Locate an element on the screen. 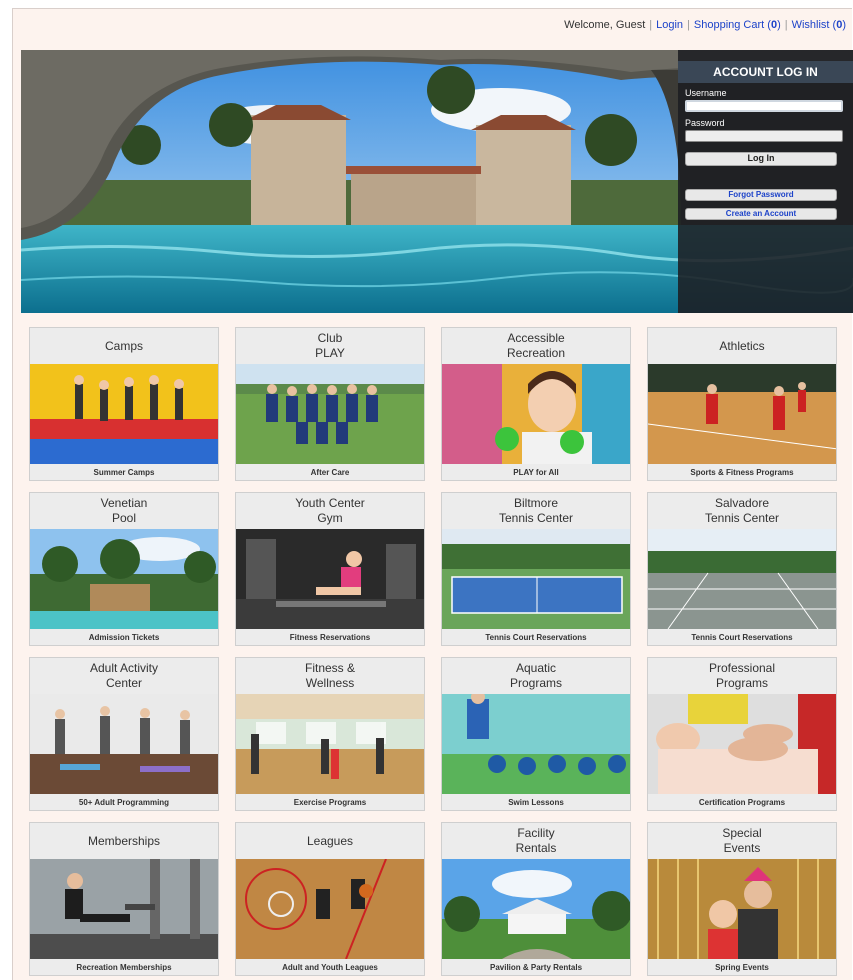 This screenshot has width=853, height=980. create-account-button: Create an Account is located at coordinates (761, 214).